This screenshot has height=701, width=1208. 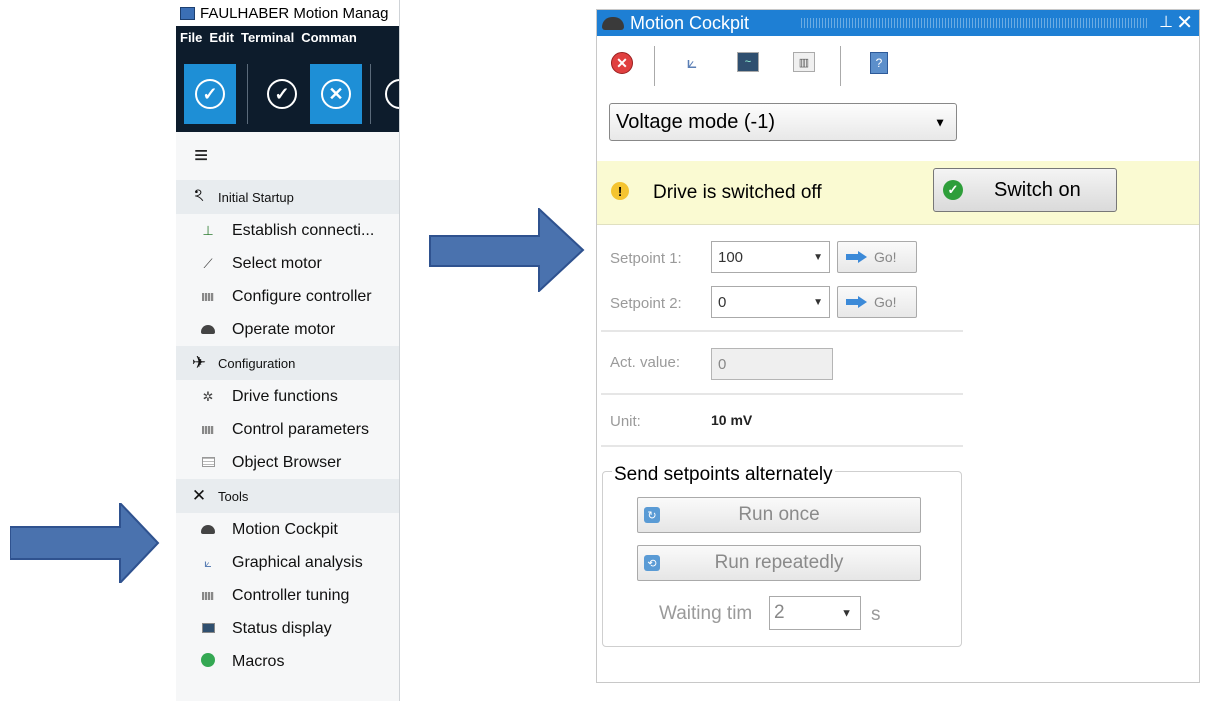 What do you see at coordinates (208, 462) in the screenshot?
I see `list-icon` at bounding box center [208, 462].